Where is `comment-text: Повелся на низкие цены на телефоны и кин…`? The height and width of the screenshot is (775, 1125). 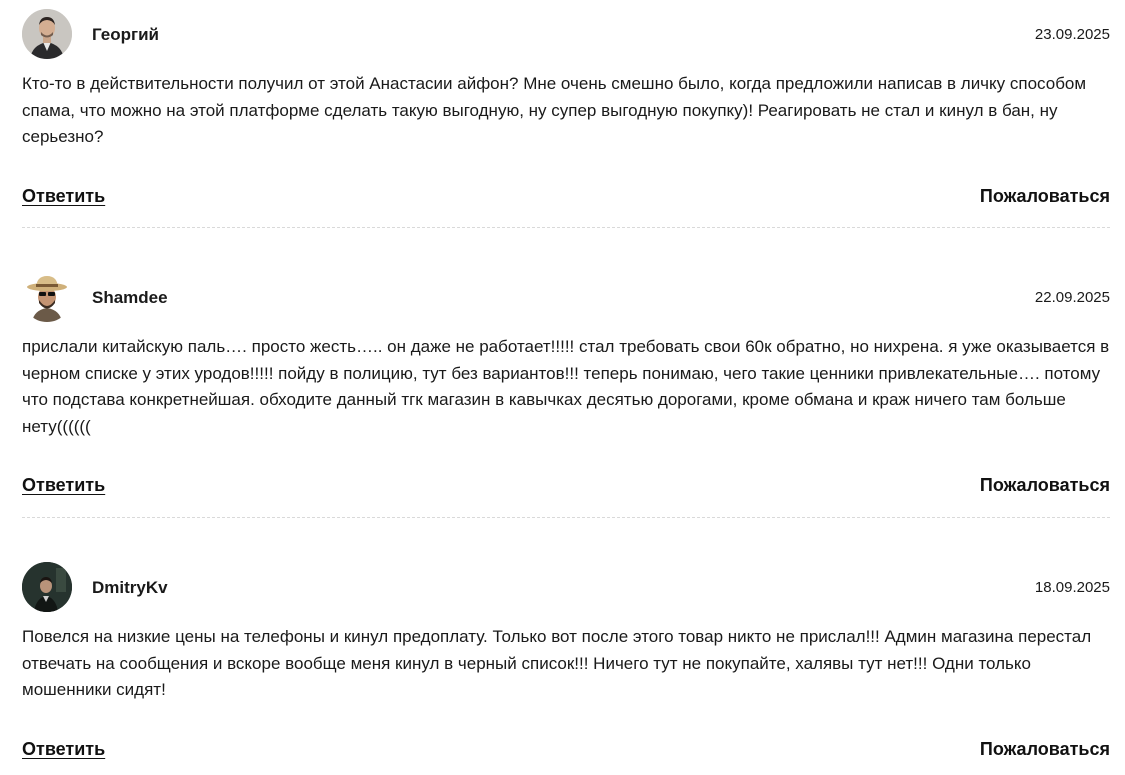
comment-text: Повелся на низкие цены на телефоны и кин… is located at coordinates (557, 663).